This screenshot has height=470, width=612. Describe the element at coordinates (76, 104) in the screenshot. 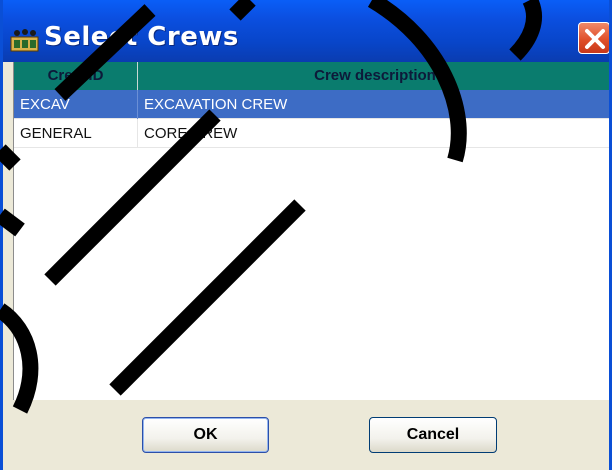

I see `crew-id-cell: EXCAV` at that location.